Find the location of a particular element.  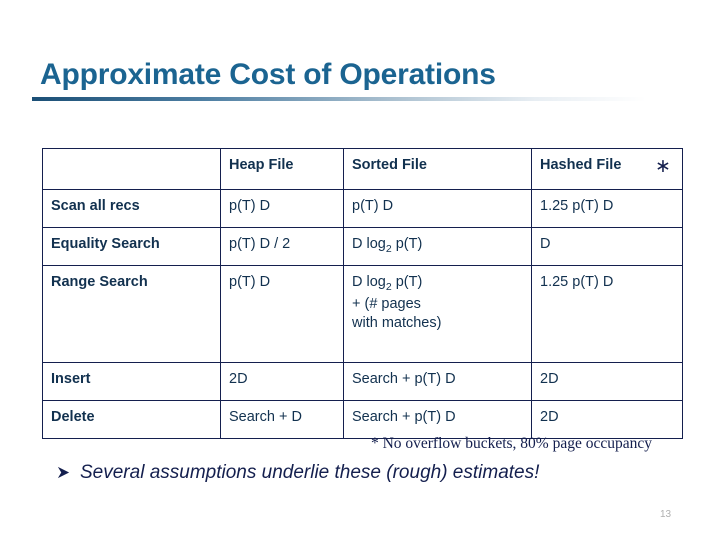

cell-range-sorted-prefix: D log is located at coordinates (369, 282).